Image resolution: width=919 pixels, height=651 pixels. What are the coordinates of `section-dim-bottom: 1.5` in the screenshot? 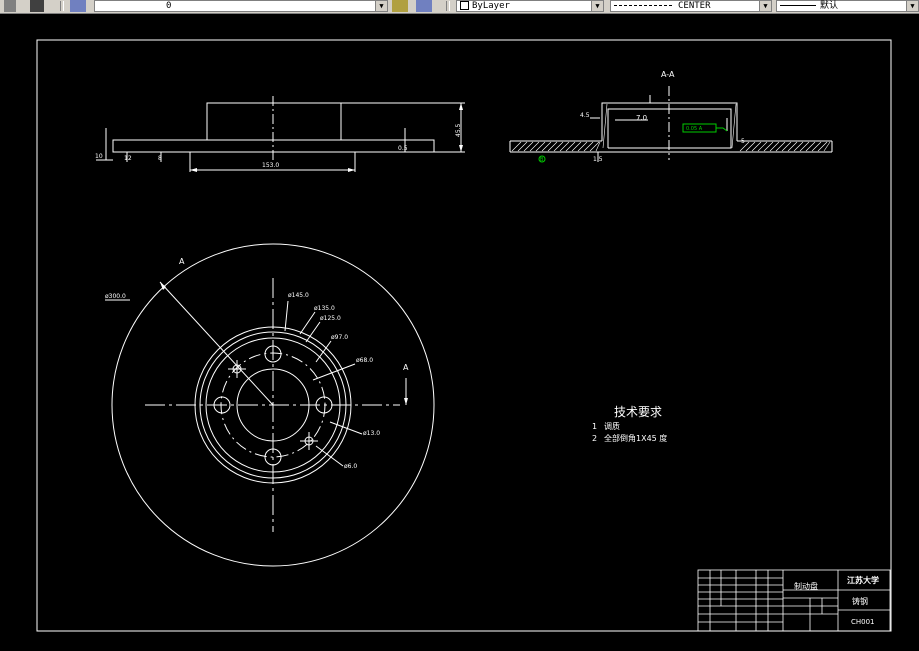 It's located at (598, 159).